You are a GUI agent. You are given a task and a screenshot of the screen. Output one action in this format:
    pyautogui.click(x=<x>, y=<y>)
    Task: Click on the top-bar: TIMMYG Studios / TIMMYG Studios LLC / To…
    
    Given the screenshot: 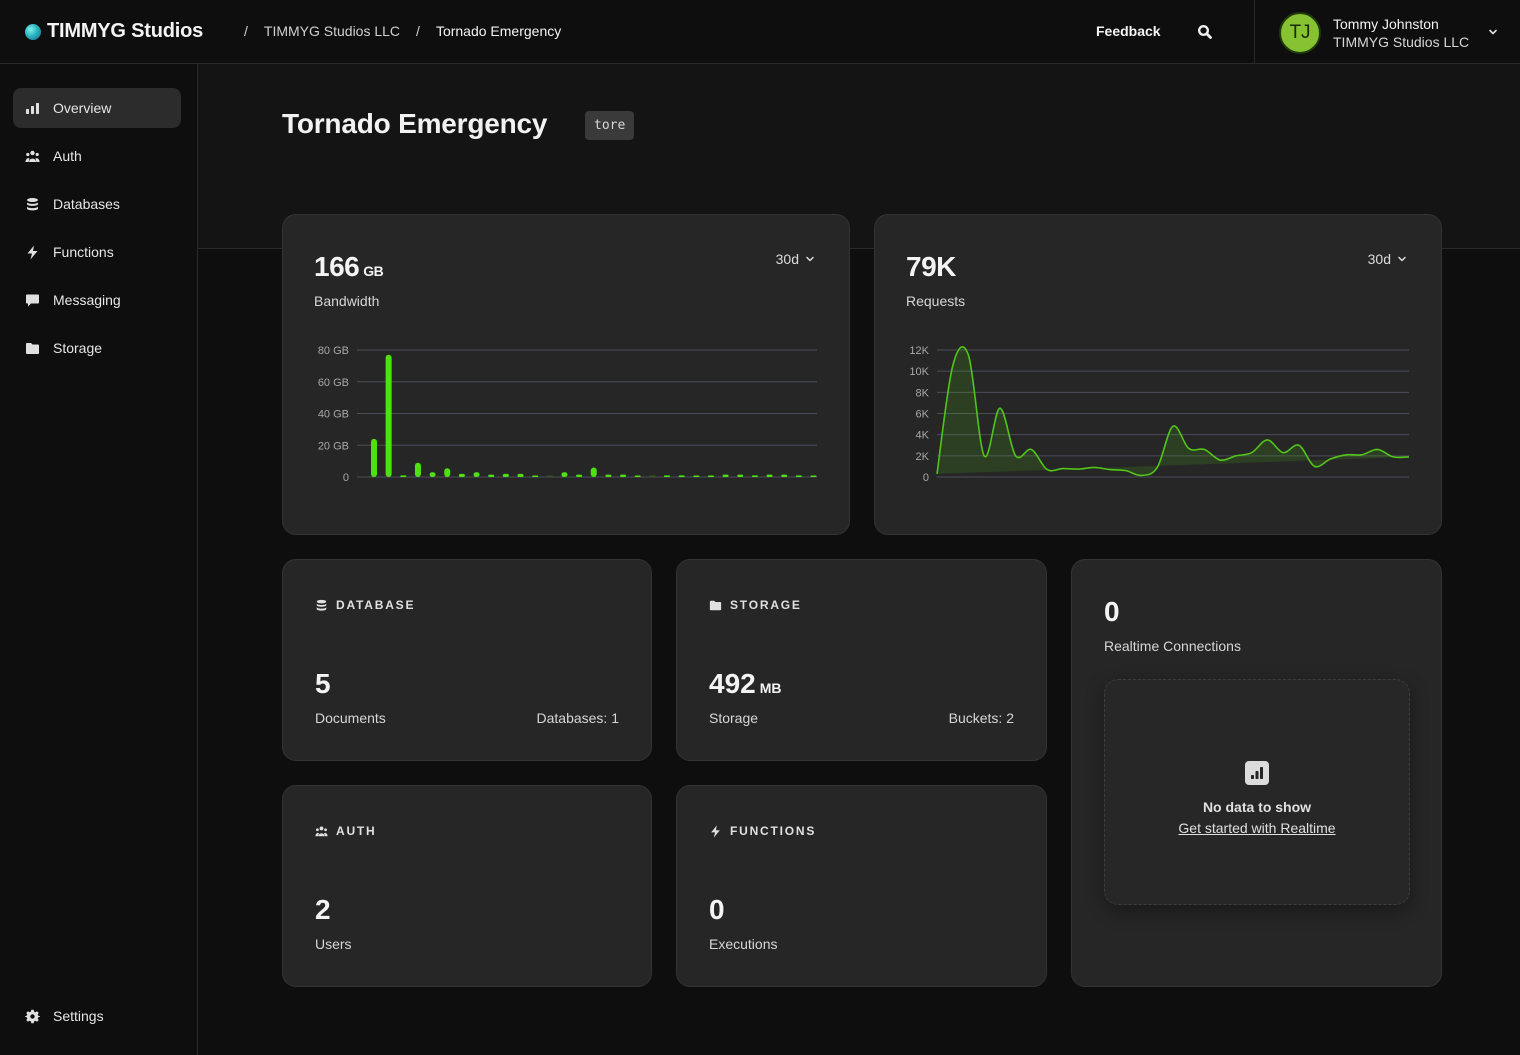 What is the action you would take?
    pyautogui.click(x=760, y=32)
    